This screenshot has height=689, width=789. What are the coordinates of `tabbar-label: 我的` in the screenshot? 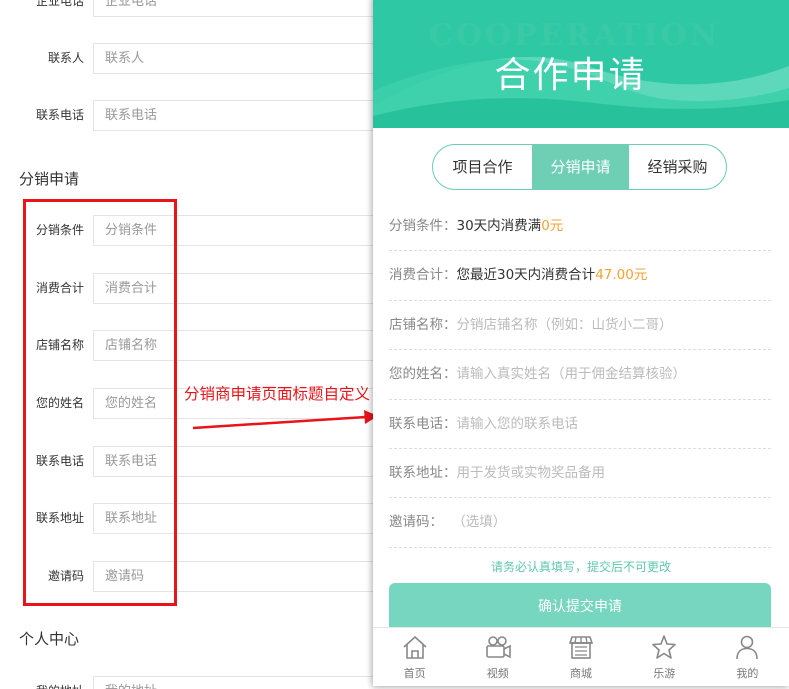 It's located at (747, 673).